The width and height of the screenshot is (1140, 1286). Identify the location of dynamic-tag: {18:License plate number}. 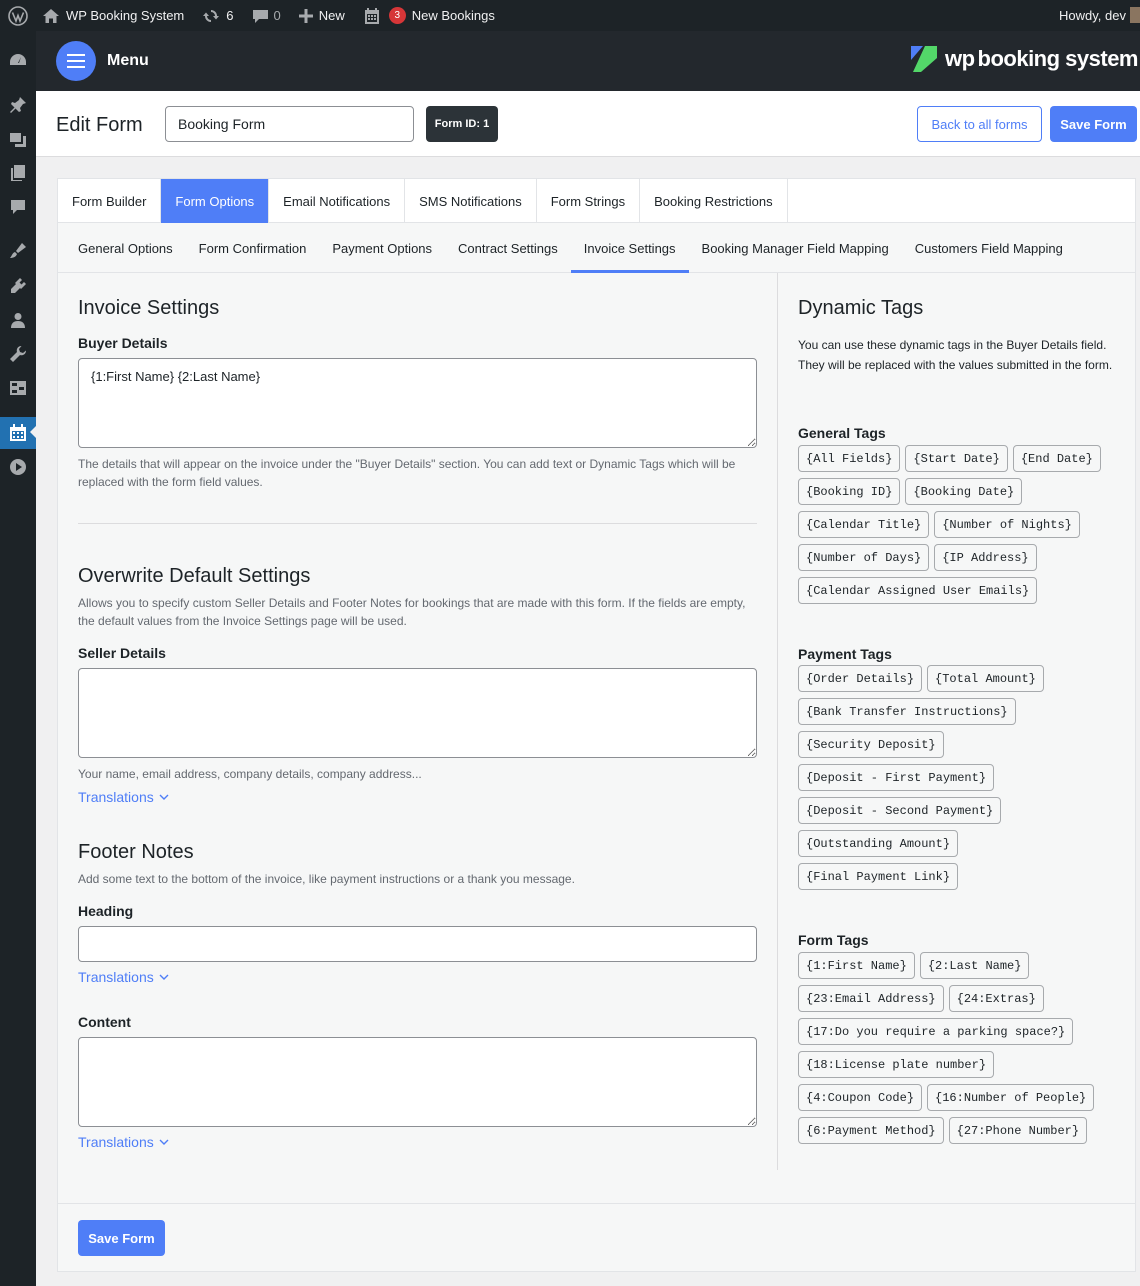
(896, 1064).